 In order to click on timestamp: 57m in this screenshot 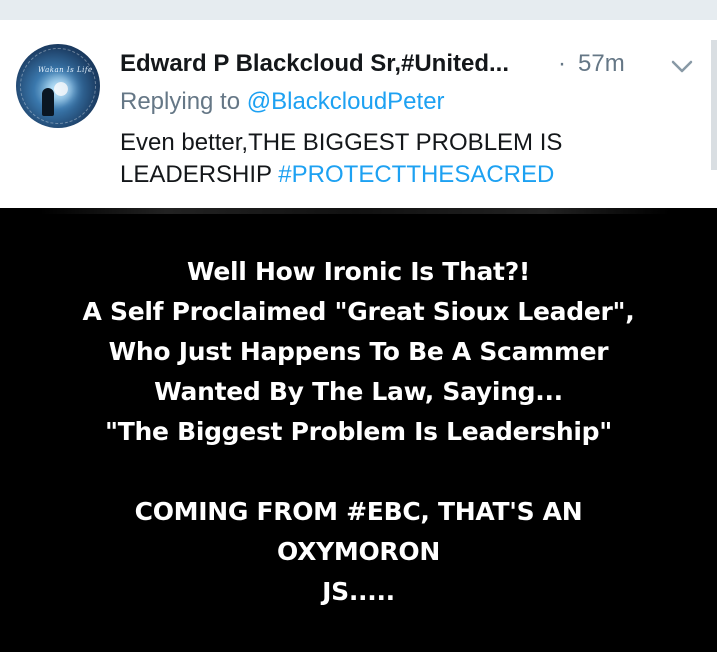, I will do `click(601, 64)`.